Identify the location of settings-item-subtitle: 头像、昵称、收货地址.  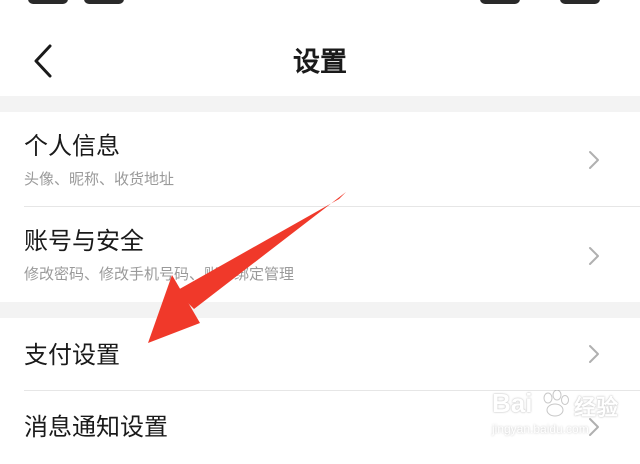
(99, 179).